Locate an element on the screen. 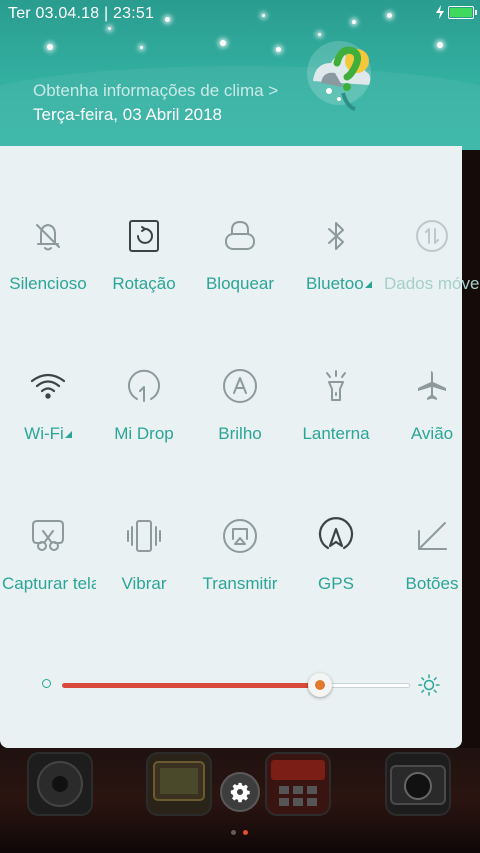  tile-lanterna: Lanterna is located at coordinates (336, 412).